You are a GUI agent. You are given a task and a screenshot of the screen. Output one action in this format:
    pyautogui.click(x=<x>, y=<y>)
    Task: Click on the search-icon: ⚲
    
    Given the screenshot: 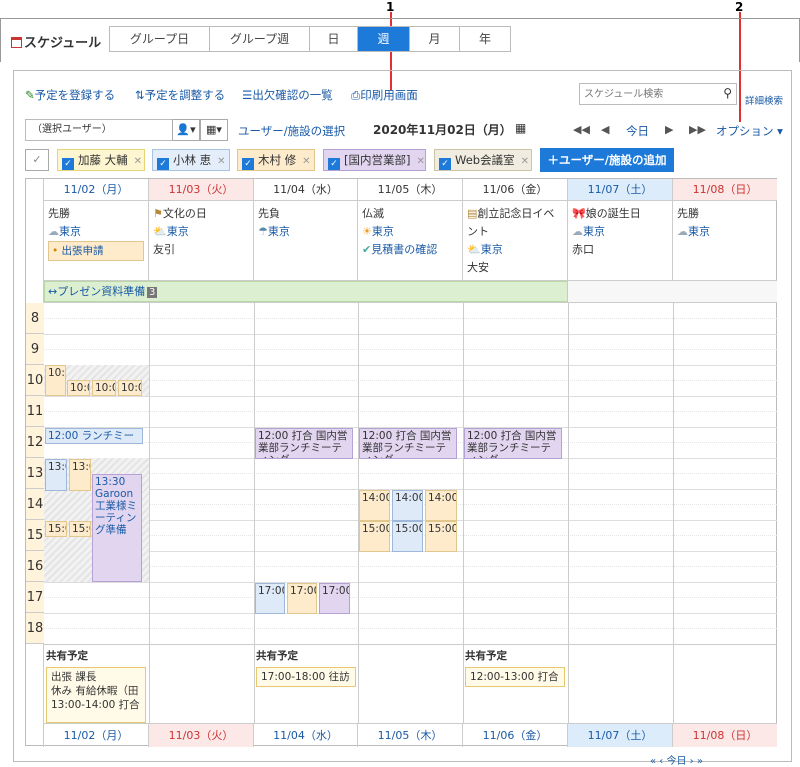 What is the action you would take?
    pyautogui.click(x=727, y=93)
    